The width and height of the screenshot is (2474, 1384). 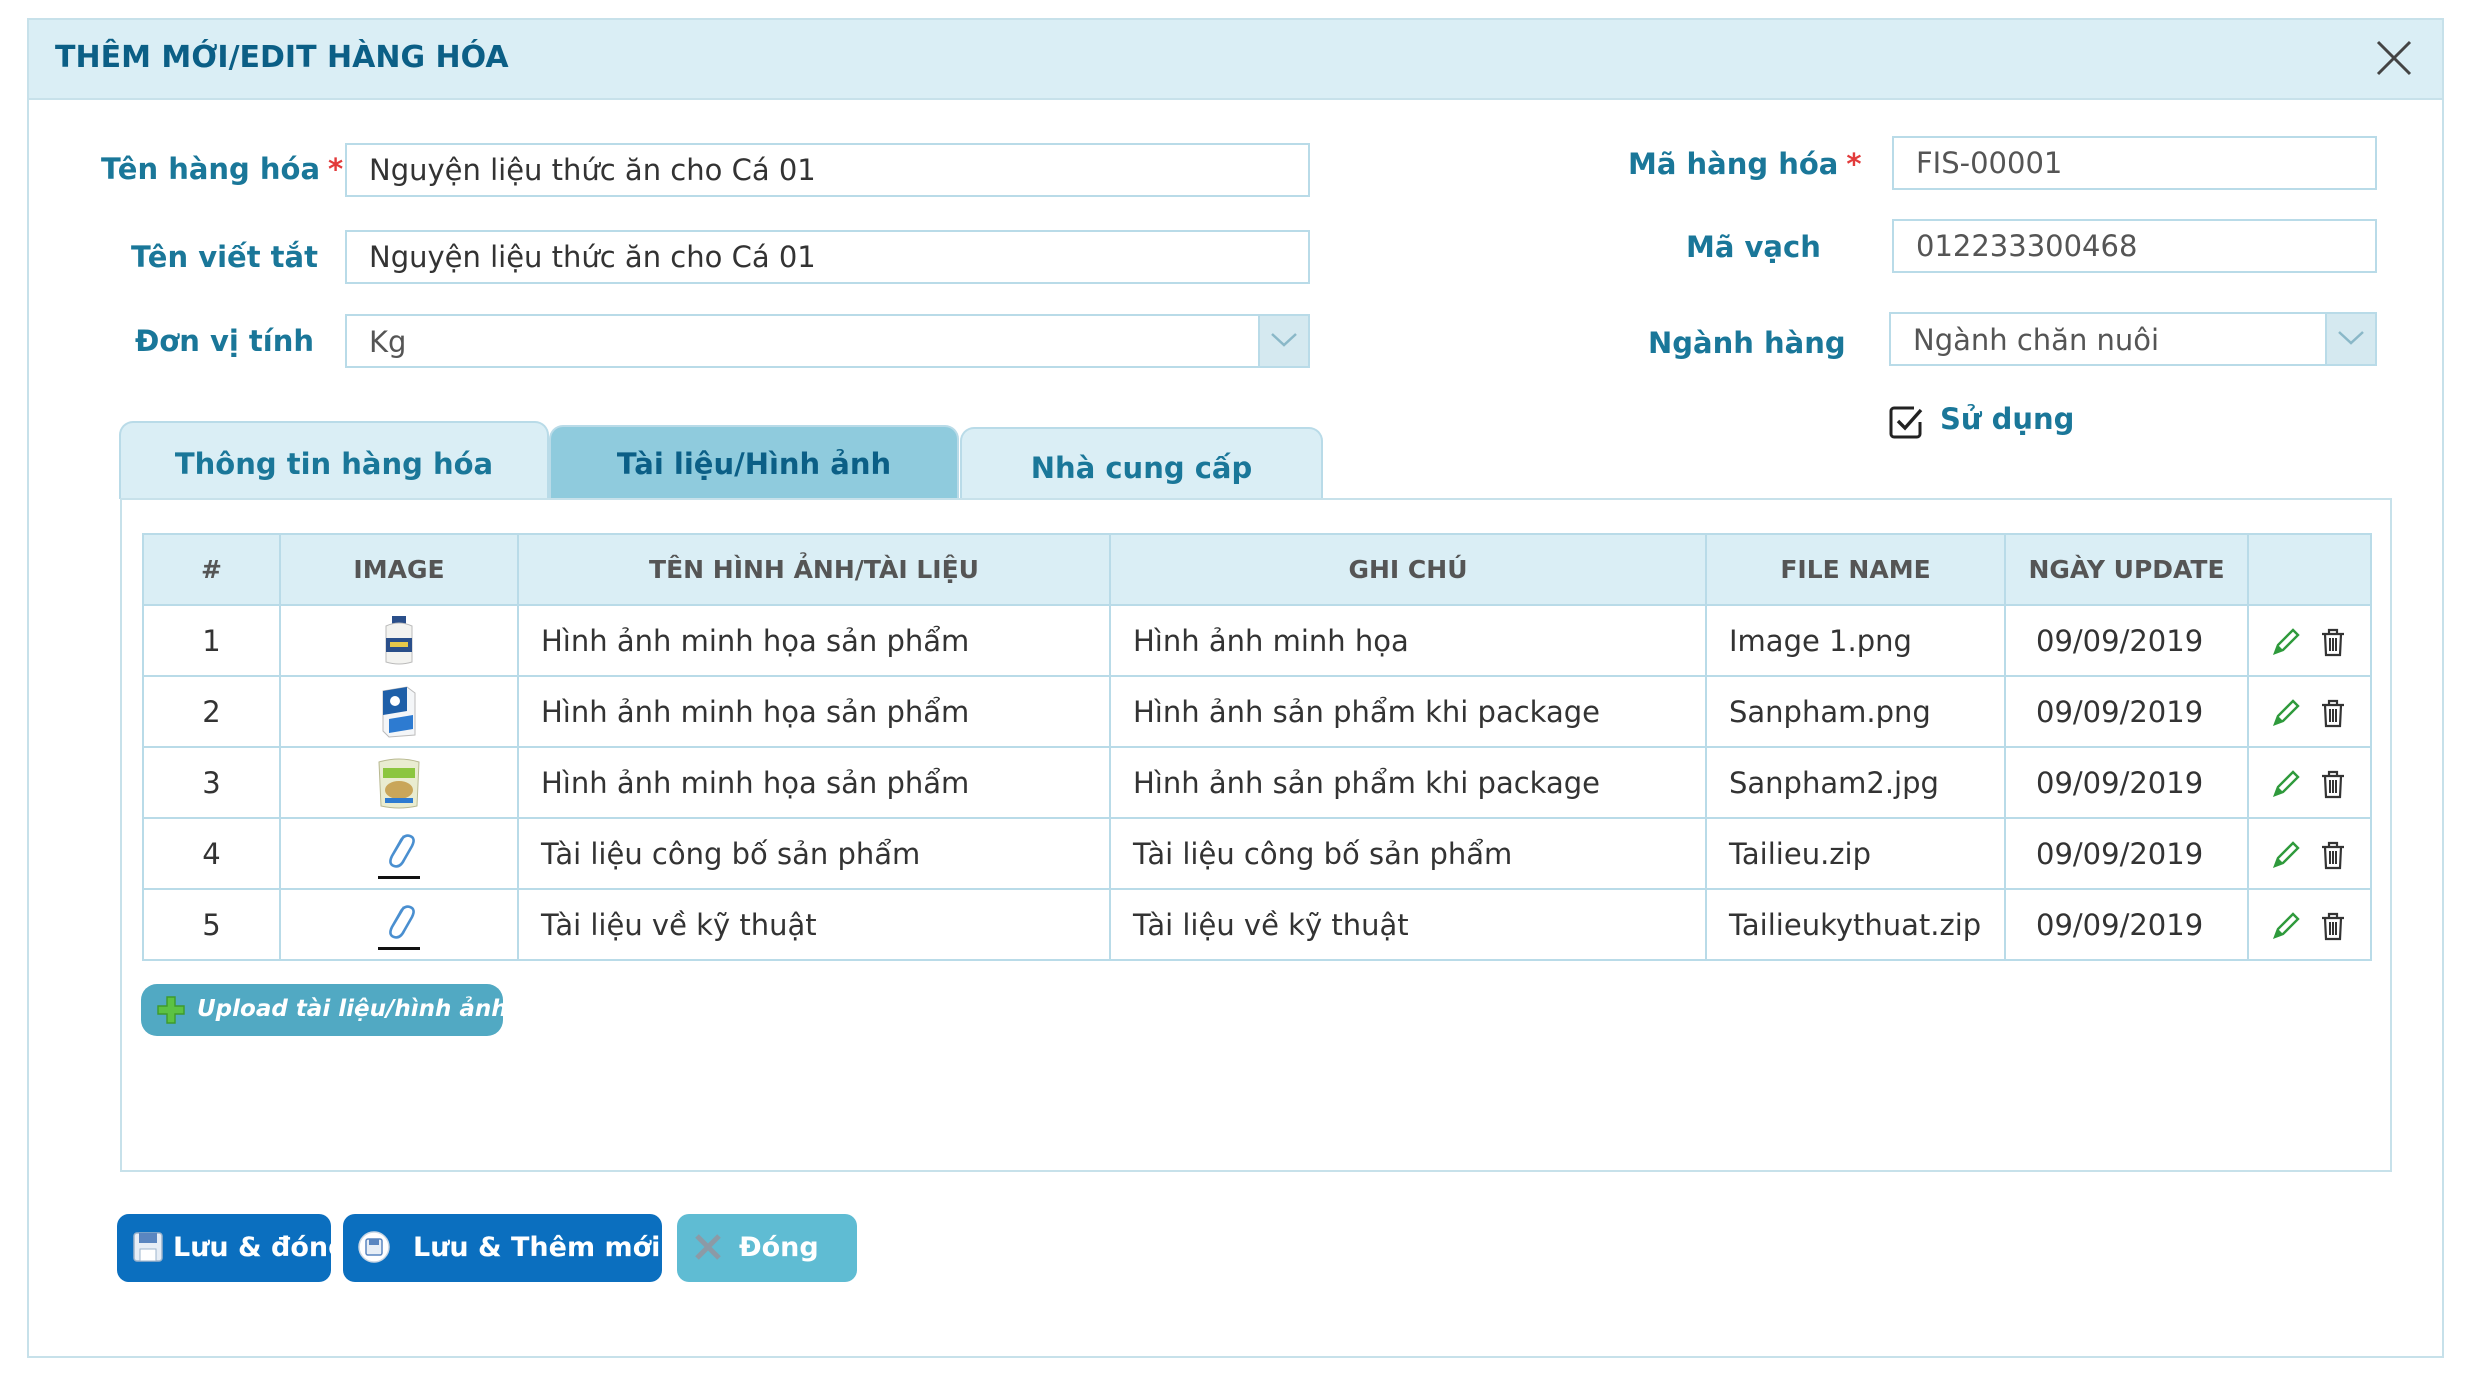 What do you see at coordinates (388, 342) in the screenshot?
I see `don-vi-tinh-value: Kg` at bounding box center [388, 342].